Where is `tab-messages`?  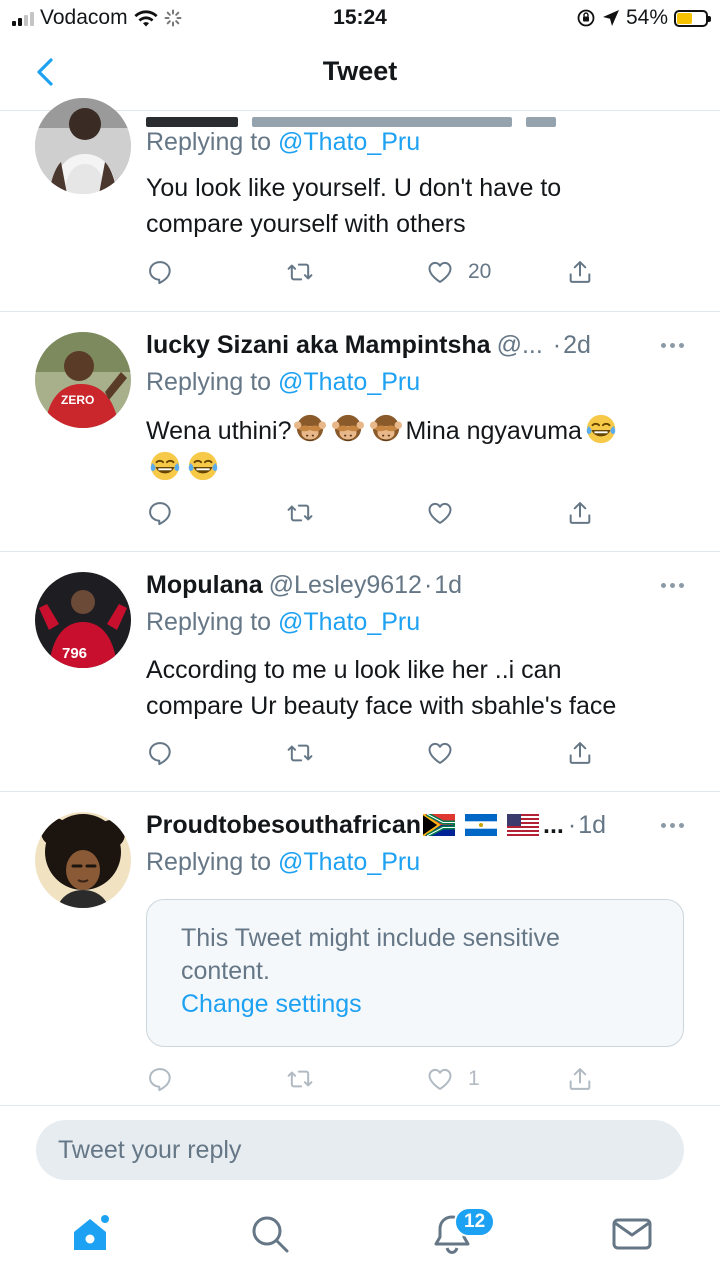 tab-messages is located at coordinates (632, 1234).